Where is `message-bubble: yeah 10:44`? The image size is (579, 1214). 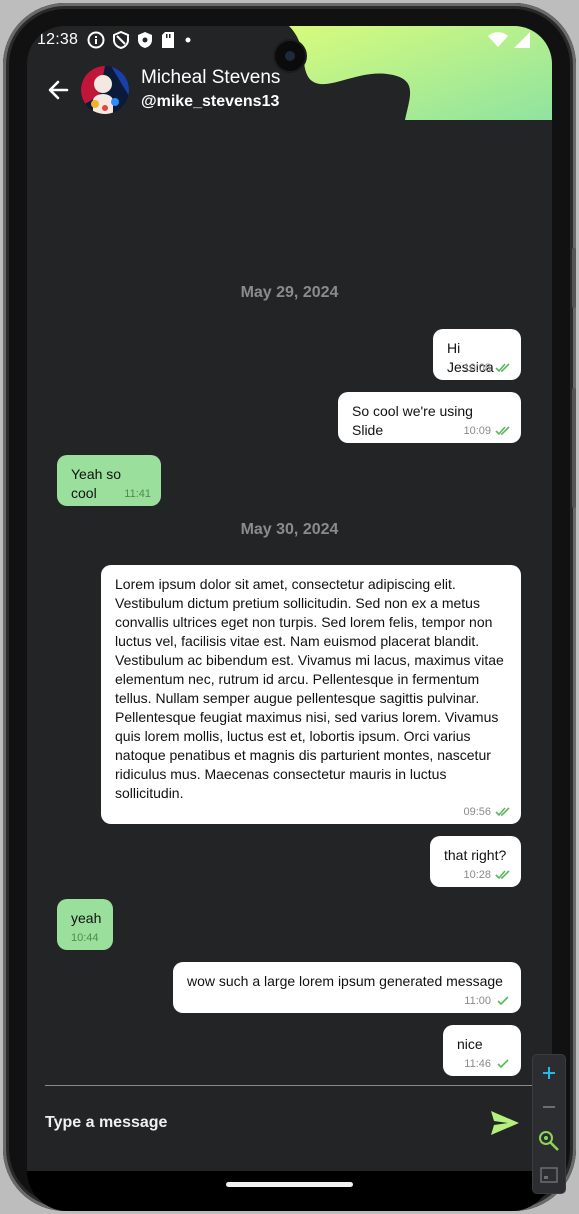
message-bubble: yeah 10:44 is located at coordinates (85, 924).